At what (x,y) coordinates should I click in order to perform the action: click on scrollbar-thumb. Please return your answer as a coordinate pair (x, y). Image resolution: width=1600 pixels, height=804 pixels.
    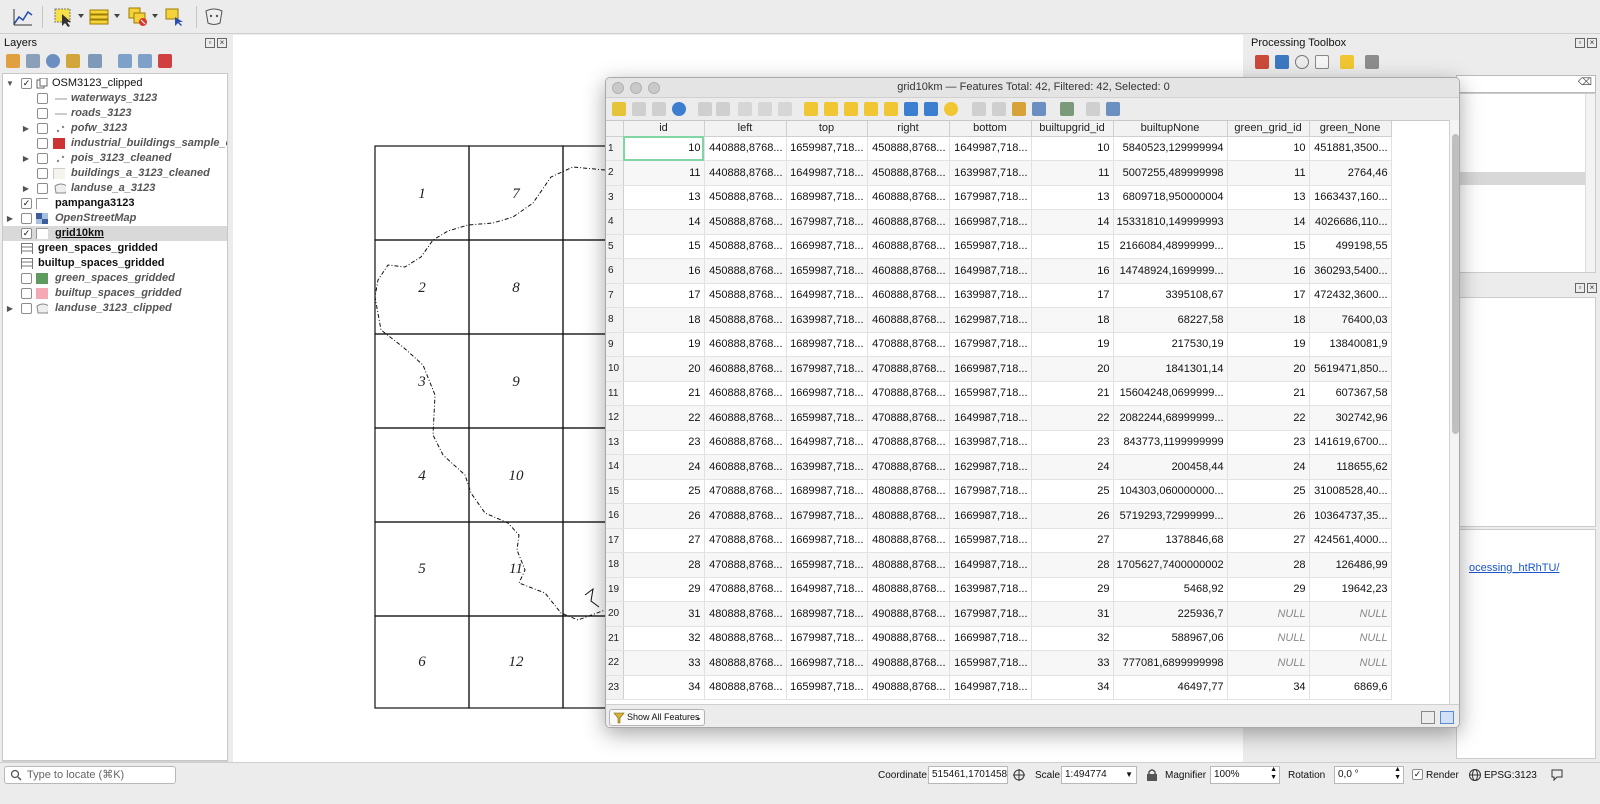
    Looking at the image, I should click on (1455, 284).